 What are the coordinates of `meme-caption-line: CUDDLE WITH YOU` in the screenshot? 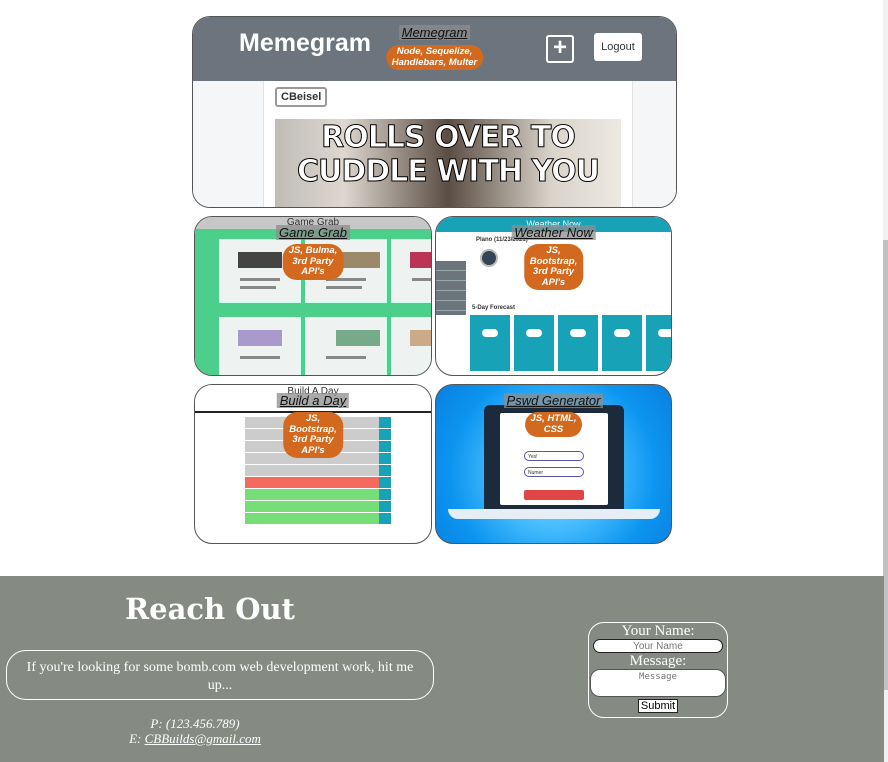 It's located at (448, 171).